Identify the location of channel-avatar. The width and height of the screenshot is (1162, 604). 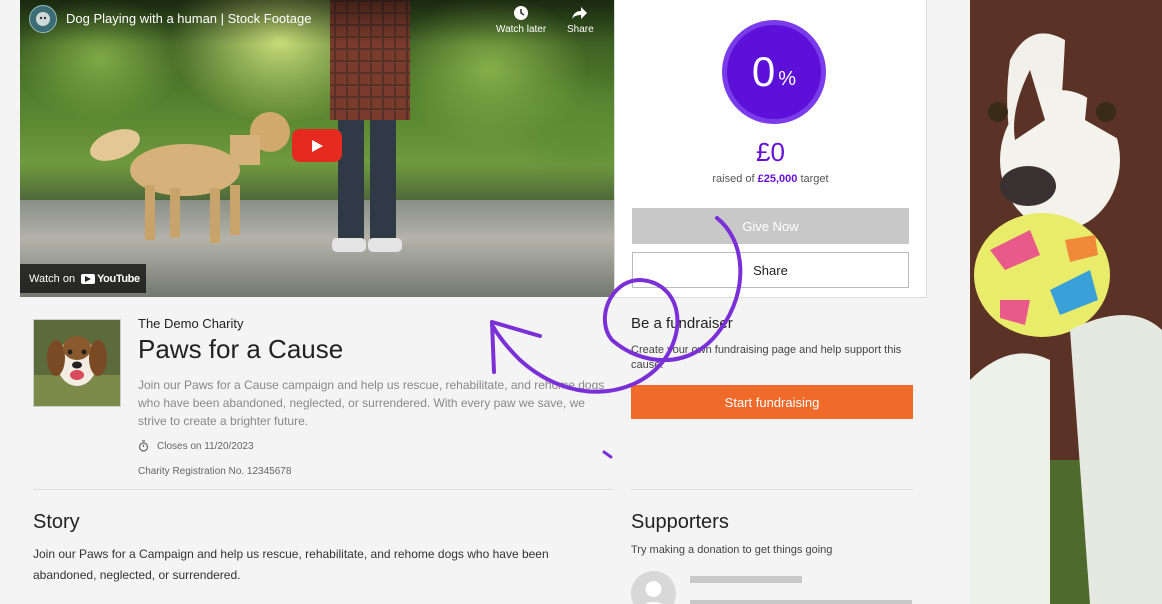
(43, 19).